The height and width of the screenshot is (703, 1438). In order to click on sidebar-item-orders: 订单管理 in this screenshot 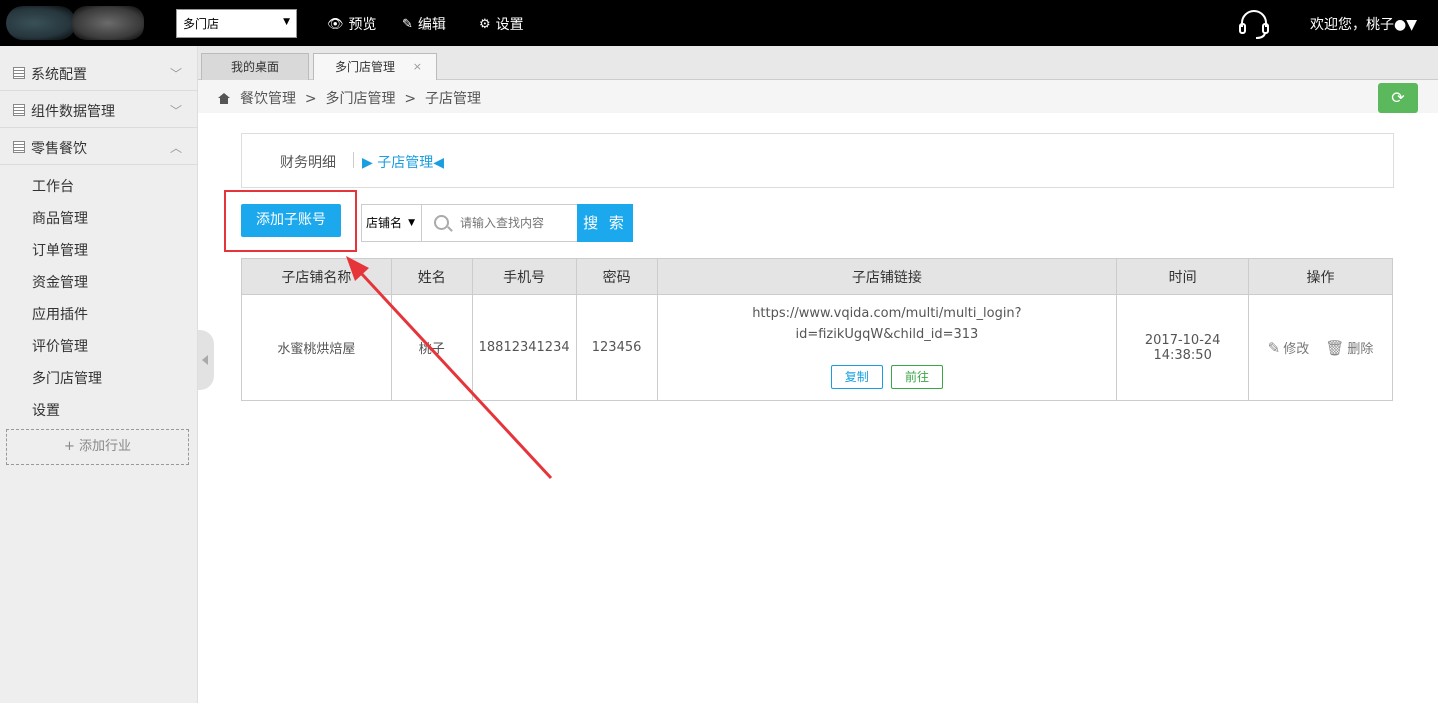, I will do `click(60, 250)`.